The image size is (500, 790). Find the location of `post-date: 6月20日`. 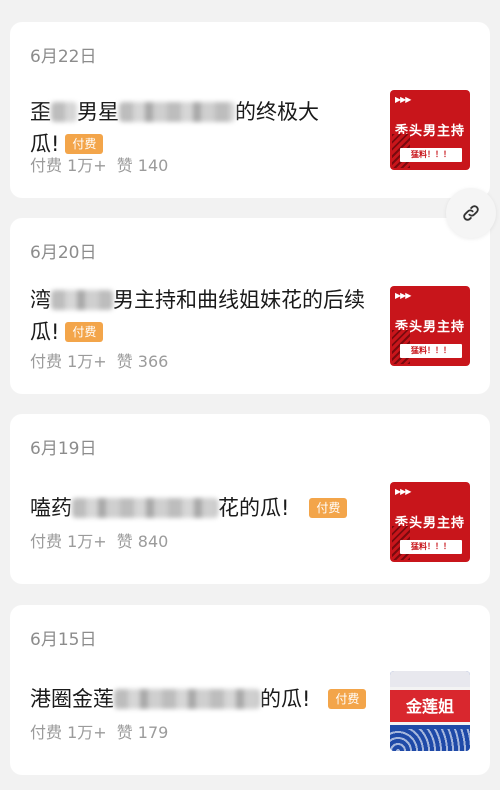

post-date: 6月20日 is located at coordinates (63, 253).